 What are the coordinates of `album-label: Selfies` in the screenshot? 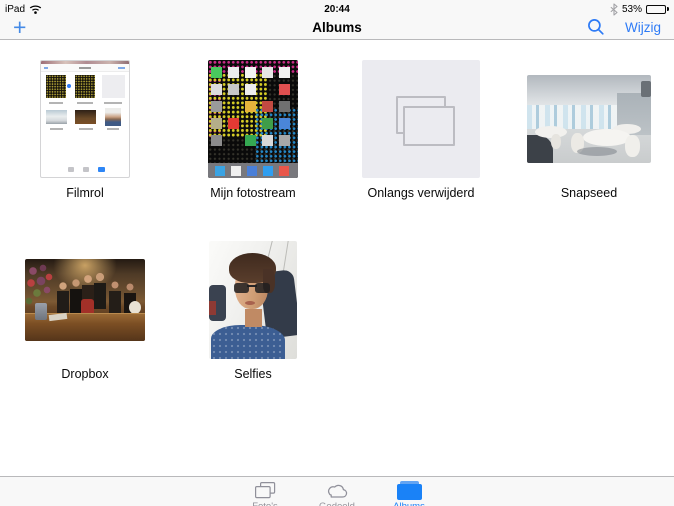 It's located at (253, 374).